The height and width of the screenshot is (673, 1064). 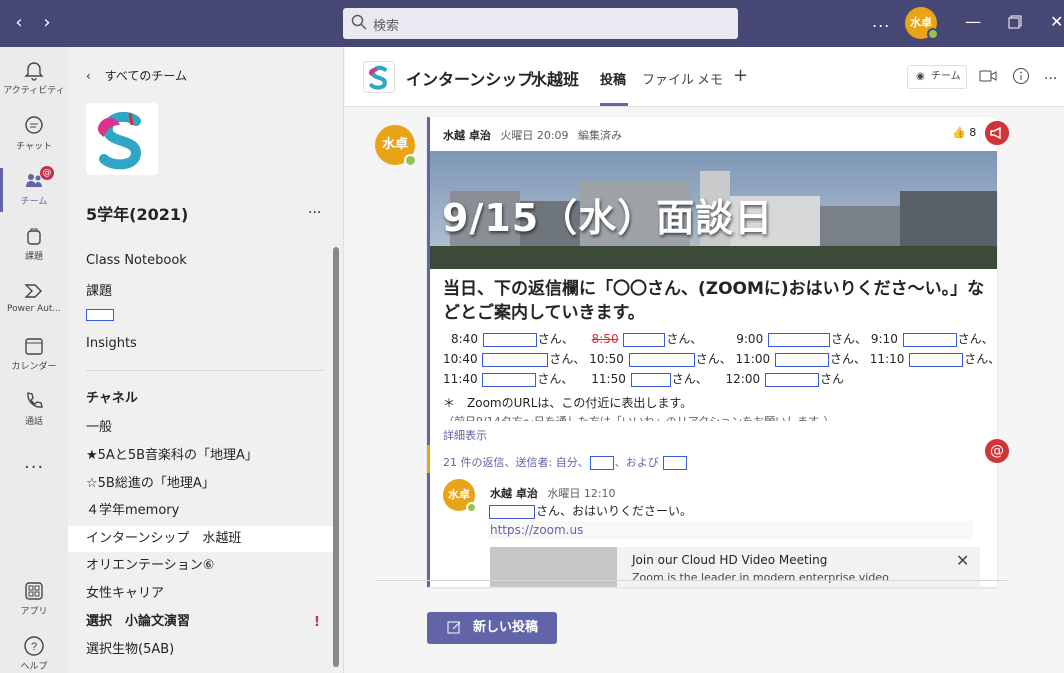 I want to click on time-slot: 9:00, so click(x=750, y=339).